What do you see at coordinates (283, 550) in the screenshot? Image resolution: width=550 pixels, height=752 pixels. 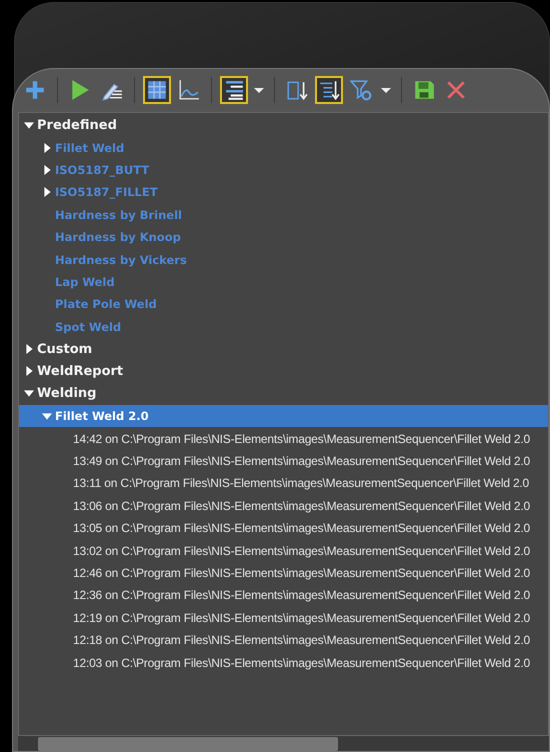 I see `tree-item: 13:02 on C:\Program Files\NIS-Elements\images\MeasurementSequencer\Fillet Weld 2.0` at bounding box center [283, 550].